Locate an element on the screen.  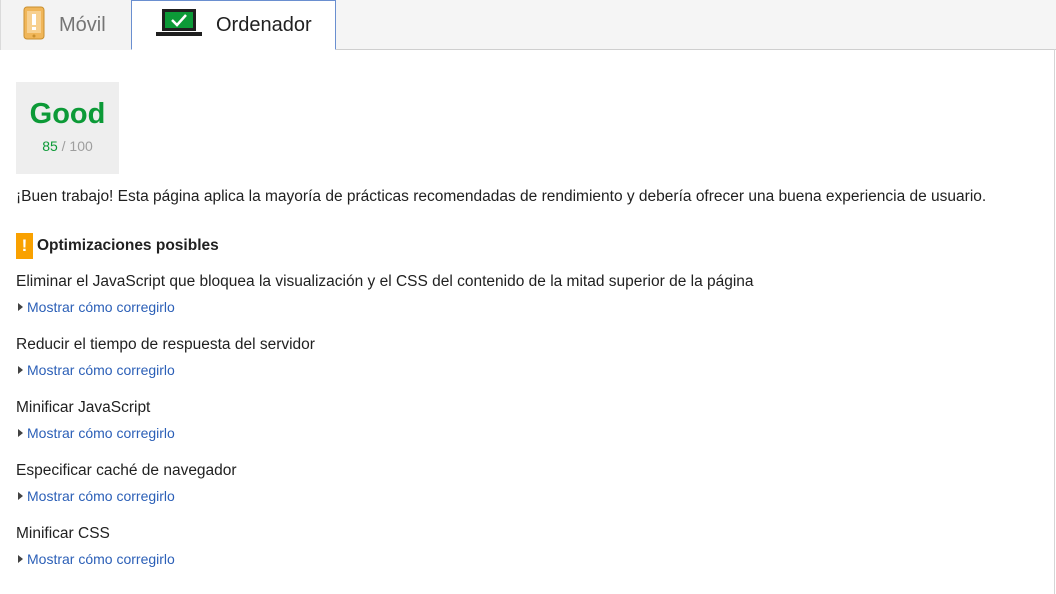
tab-desktop: Ordenador is located at coordinates (233, 25).